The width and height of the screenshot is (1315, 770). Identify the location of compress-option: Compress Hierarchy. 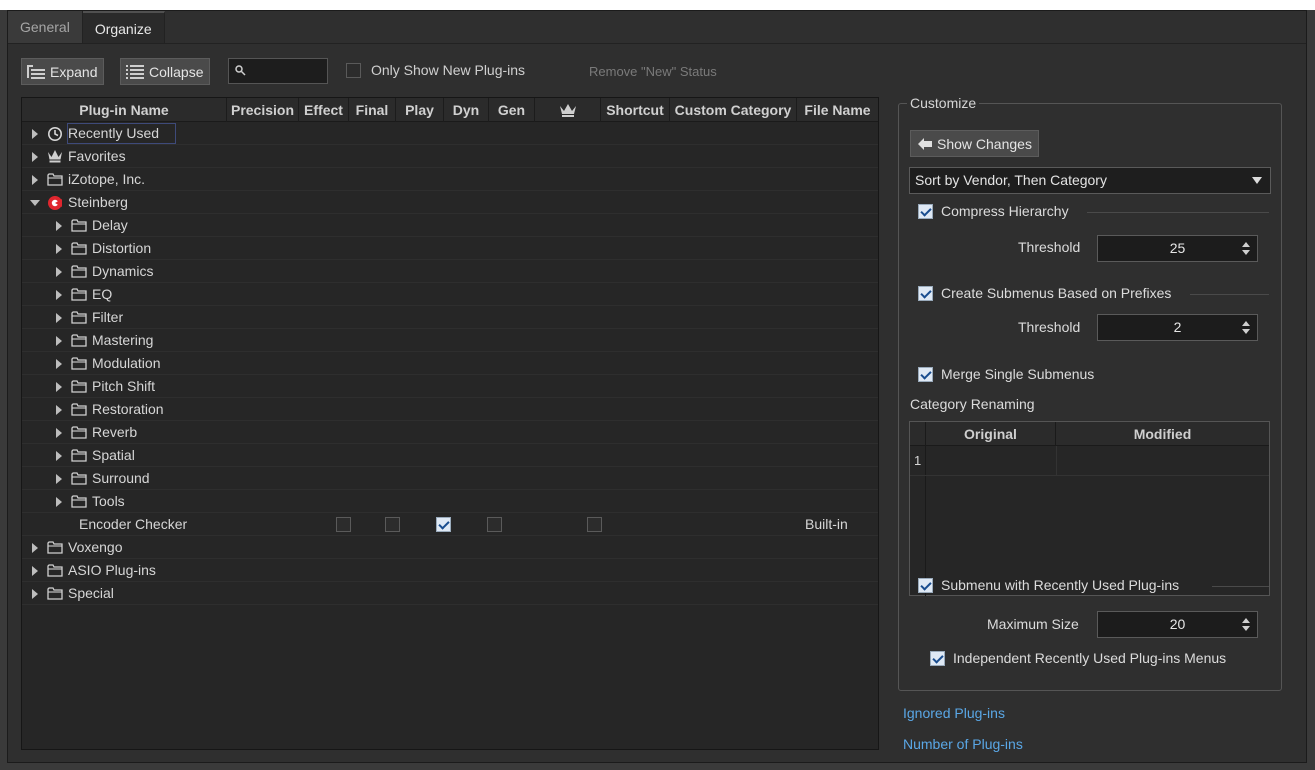
(993, 211).